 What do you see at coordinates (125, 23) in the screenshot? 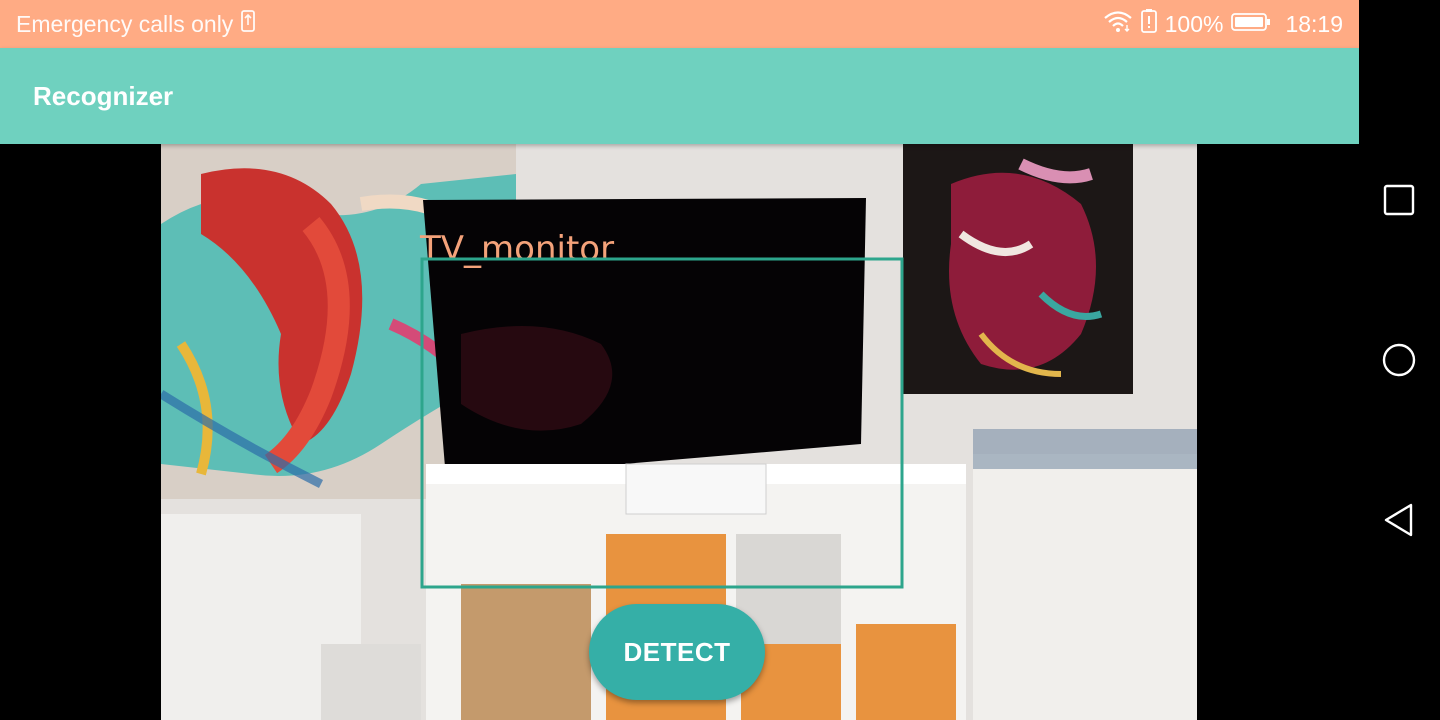
I see `carrier-text: Emergency calls only` at bounding box center [125, 23].